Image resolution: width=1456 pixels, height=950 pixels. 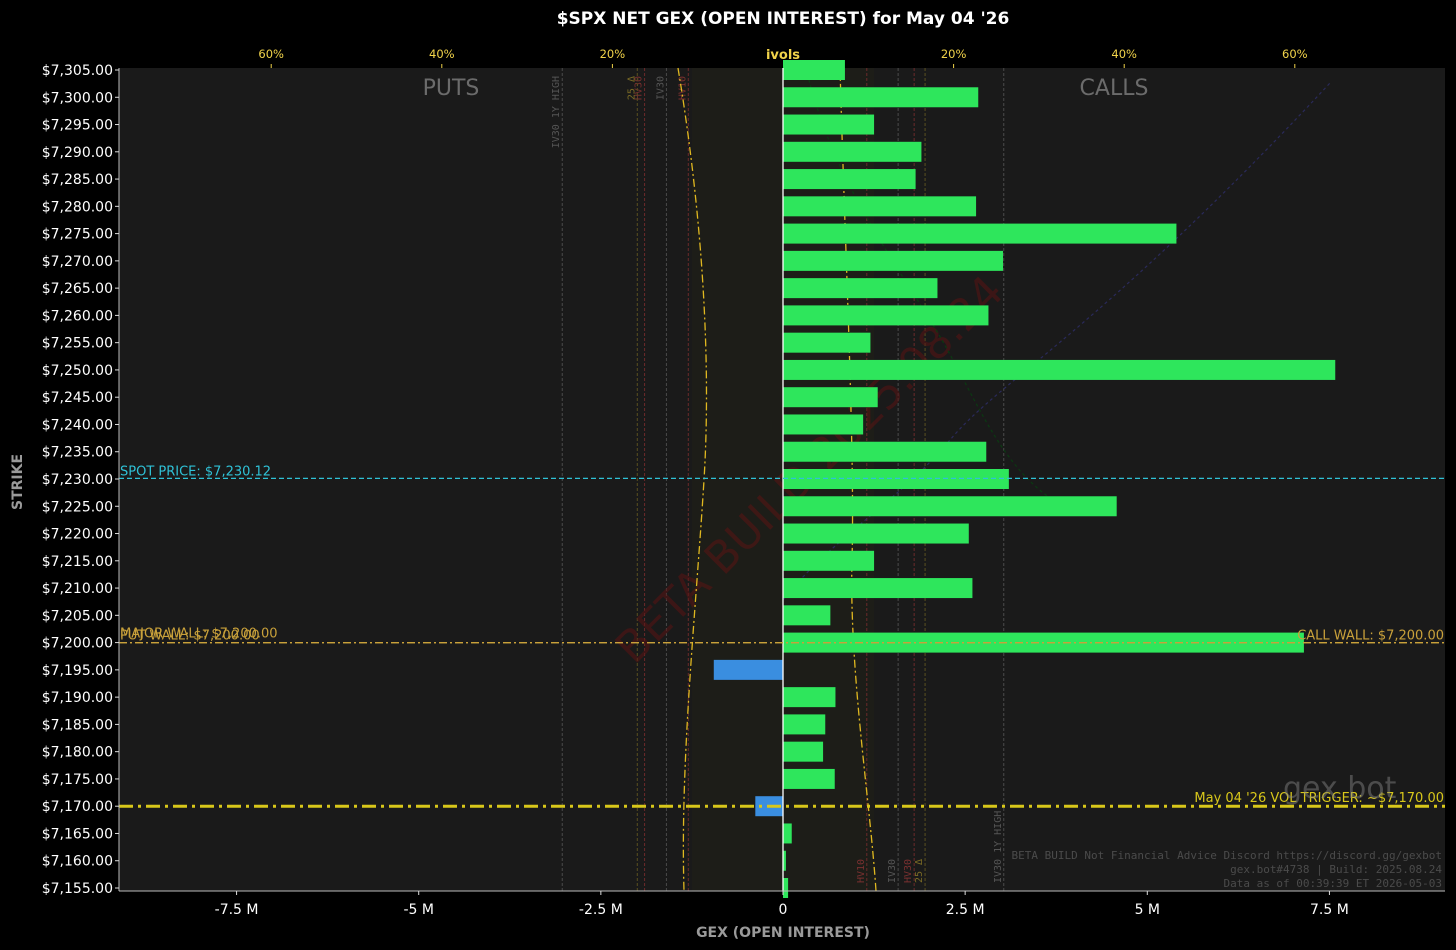 I want to click on y-tick-label: $7,275.00, so click(x=77, y=235).